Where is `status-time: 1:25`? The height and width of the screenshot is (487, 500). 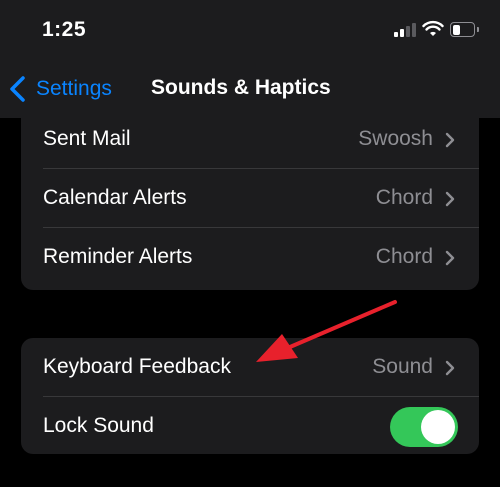
status-time: 1:25 is located at coordinates (64, 29).